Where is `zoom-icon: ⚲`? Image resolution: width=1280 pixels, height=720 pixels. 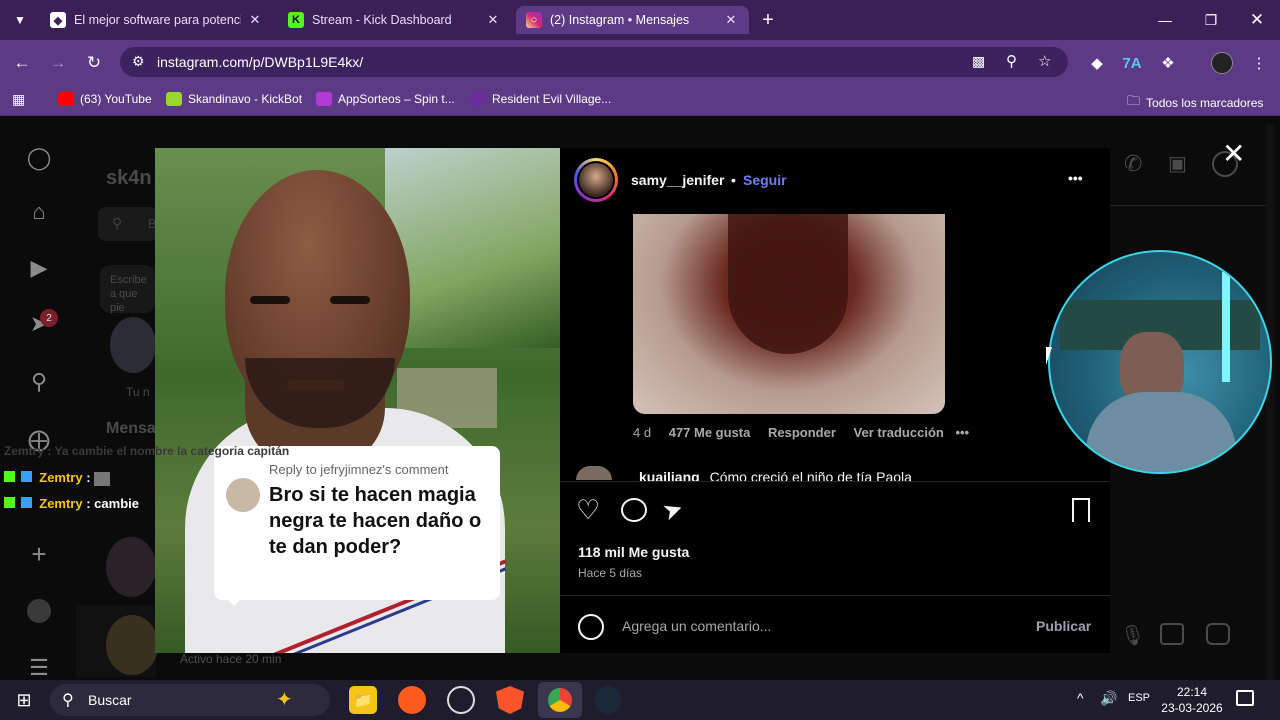
zoom-icon: ⚲ is located at coordinates (1011, 61).